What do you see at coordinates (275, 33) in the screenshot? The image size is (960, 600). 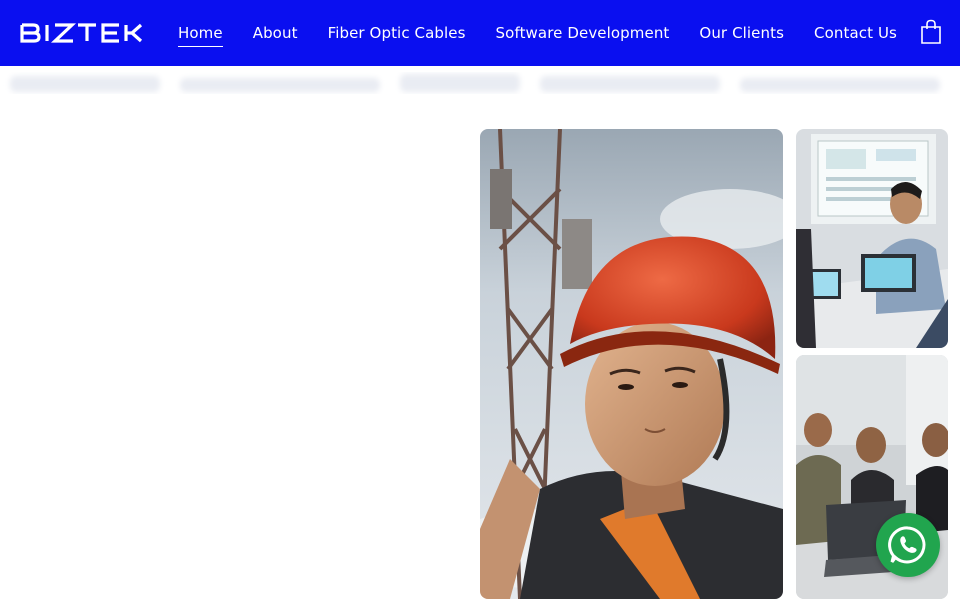 I see `nav-about: About` at bounding box center [275, 33].